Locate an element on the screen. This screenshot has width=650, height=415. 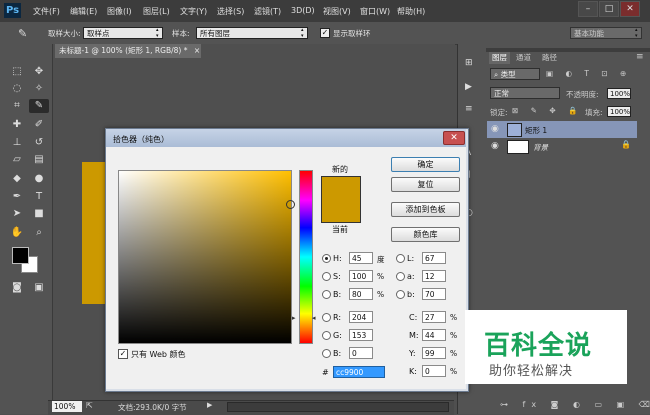
foreground-color-swatch-top is located at coordinates (20, 255).